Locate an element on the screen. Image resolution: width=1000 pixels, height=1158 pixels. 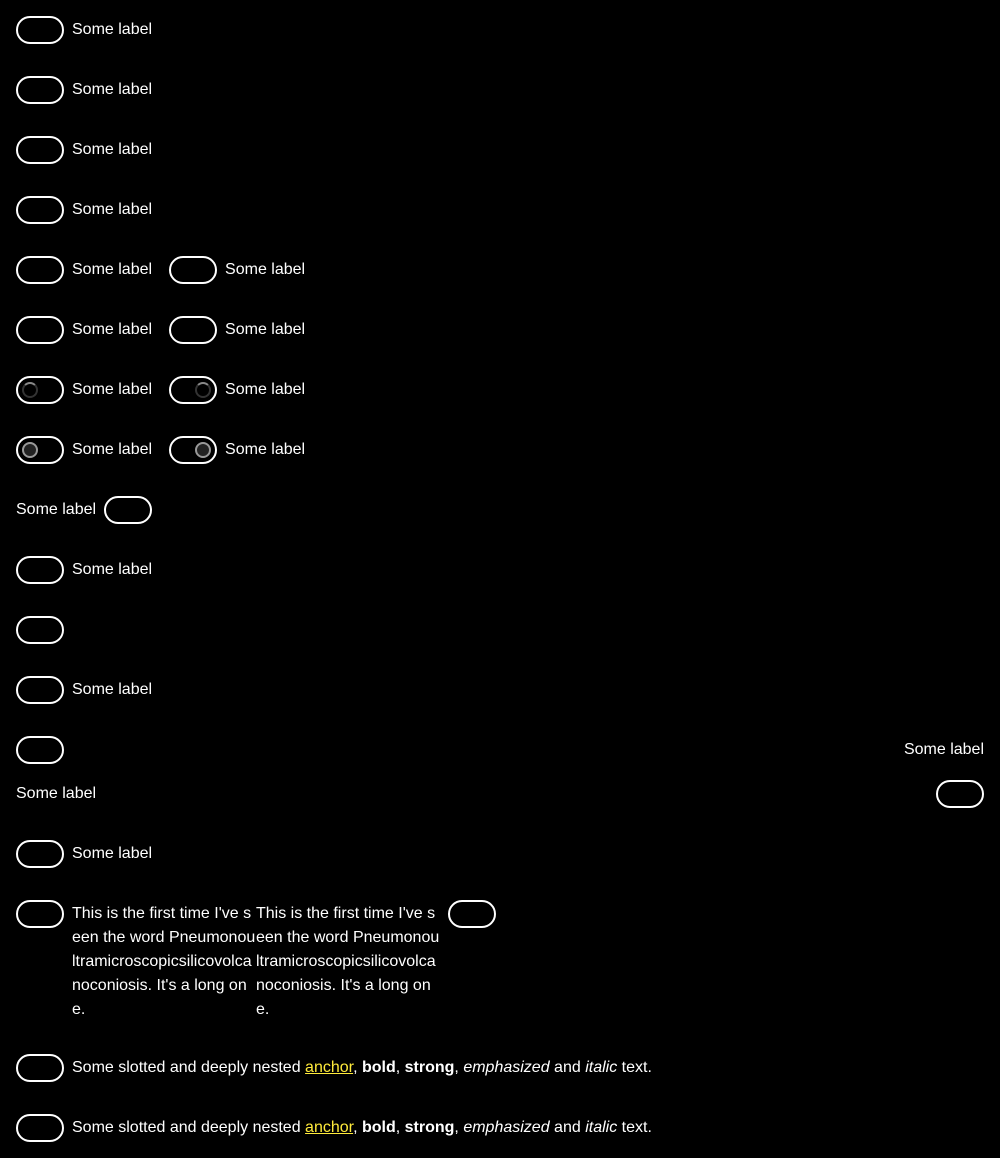
switch-row-4: Some label is located at coordinates (92, 210).